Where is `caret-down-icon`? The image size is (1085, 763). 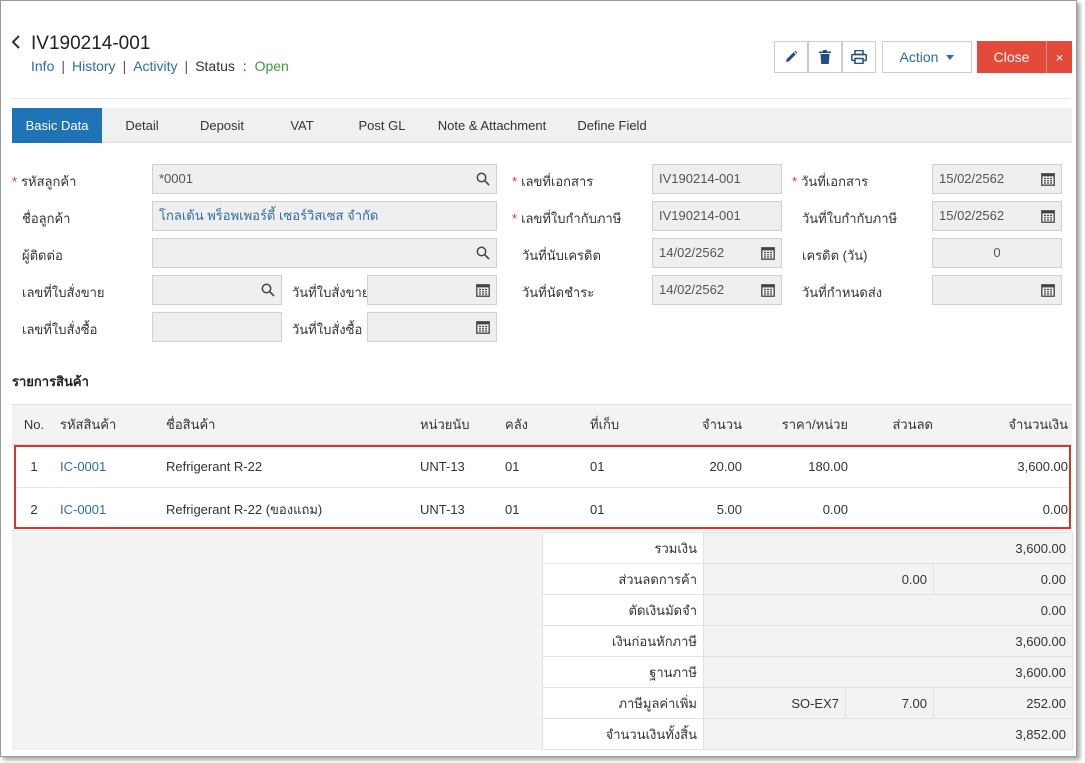 caret-down-icon is located at coordinates (950, 57).